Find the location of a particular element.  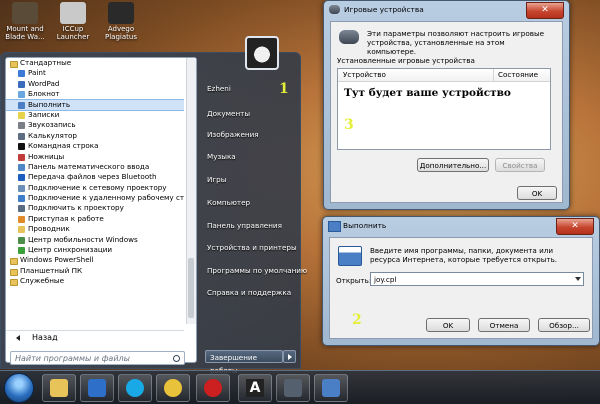

back-label: Назад is located at coordinates (45, 337).